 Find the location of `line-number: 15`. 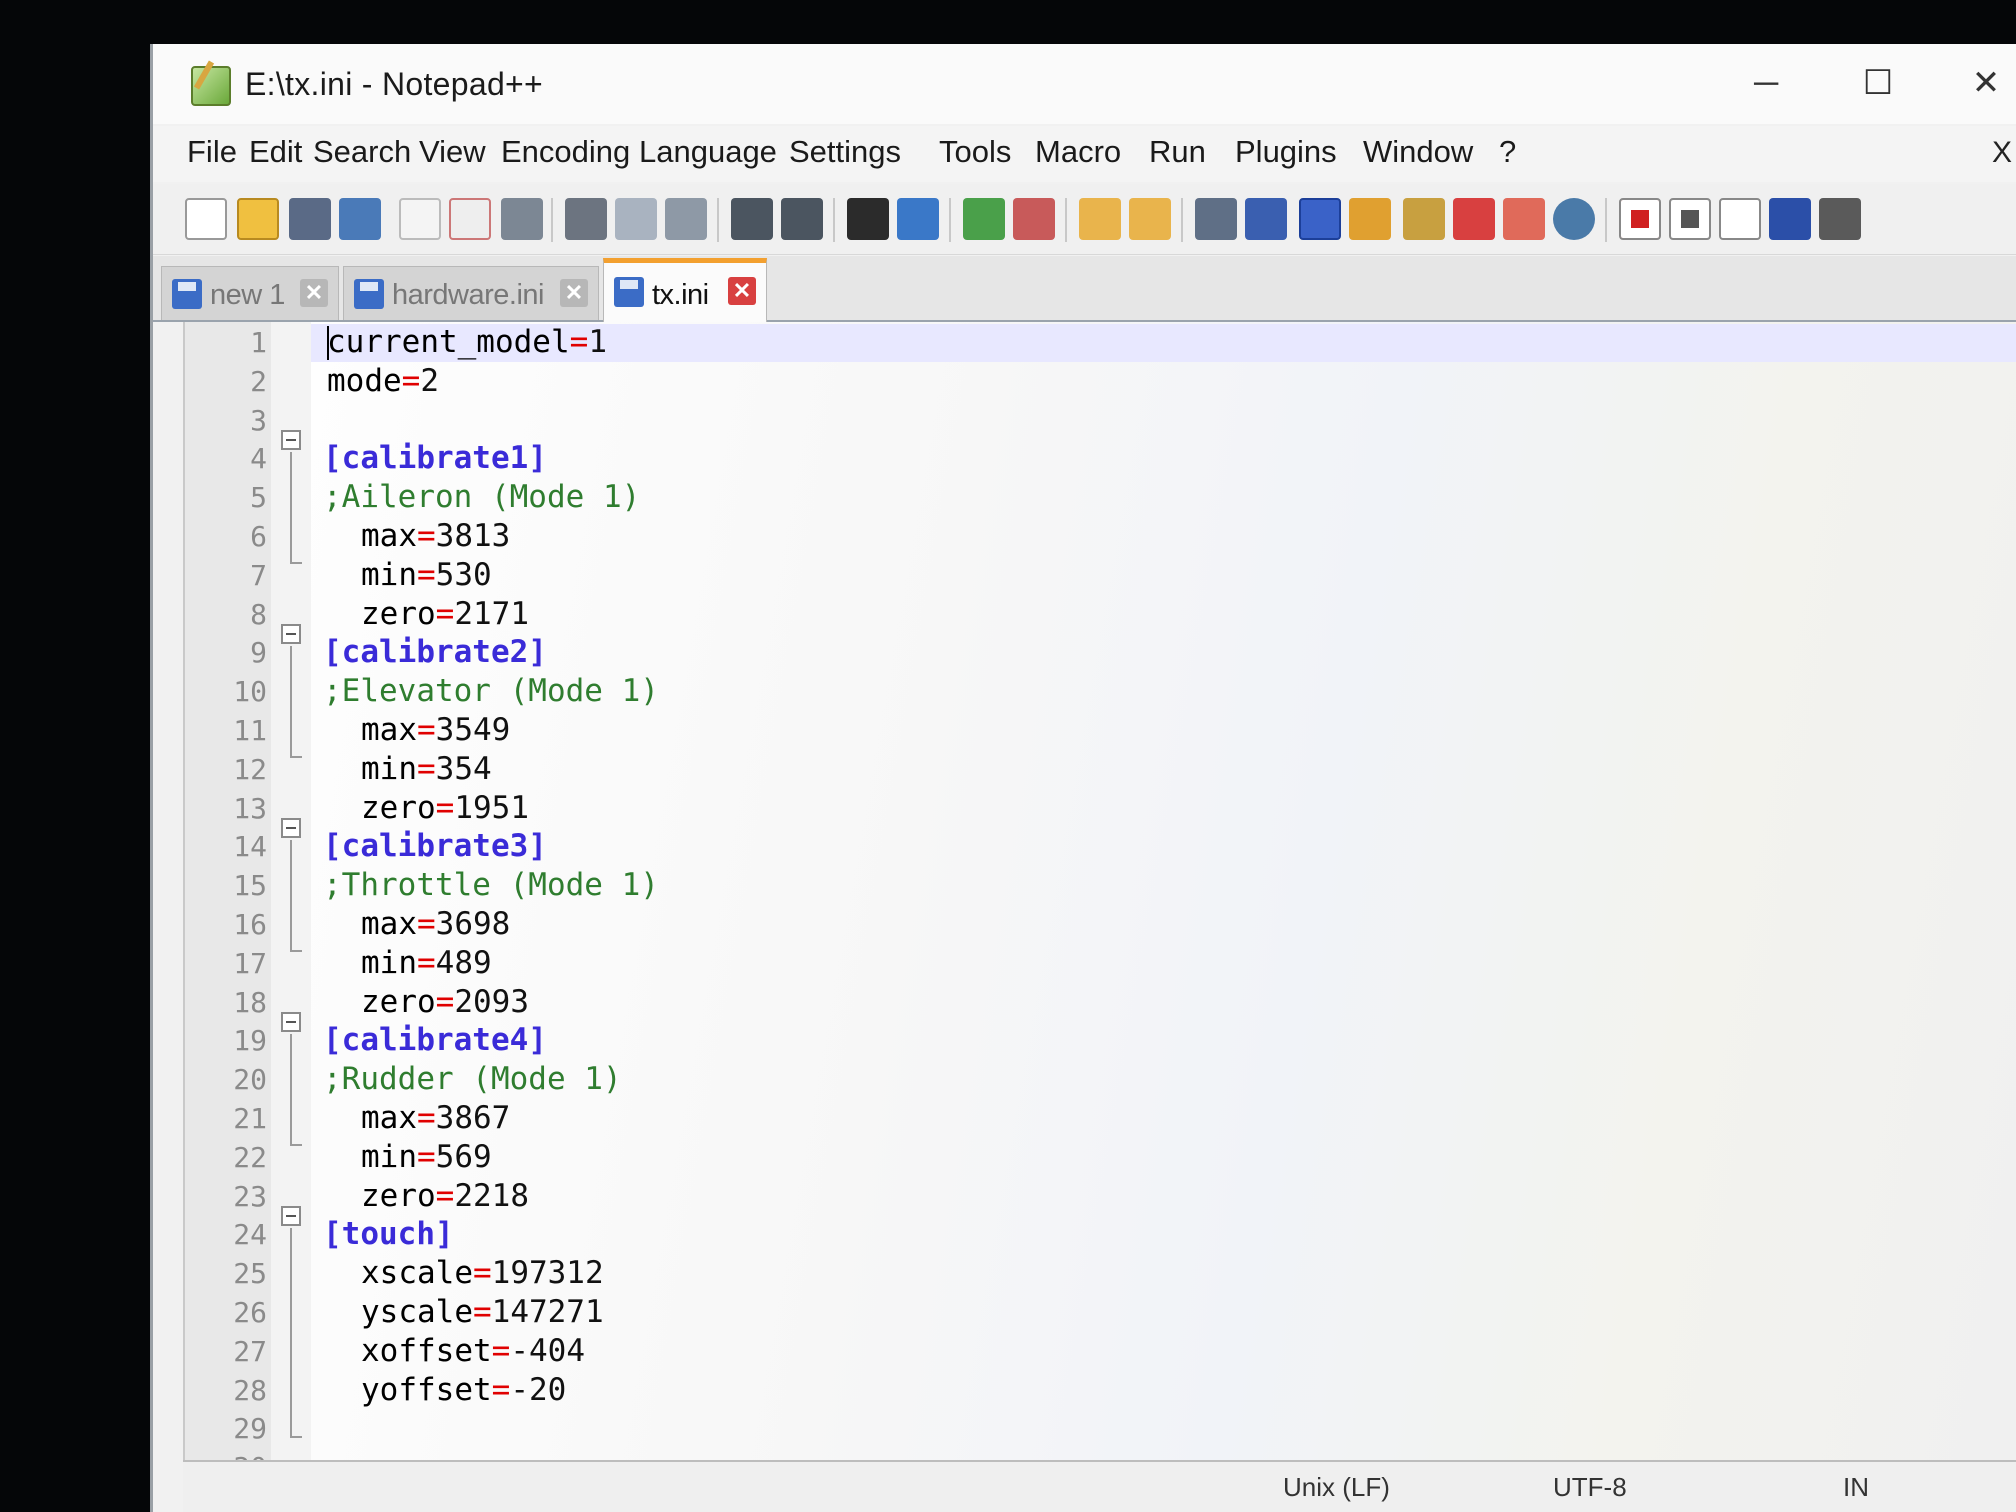

line-number: 15 is located at coordinates (250, 885).